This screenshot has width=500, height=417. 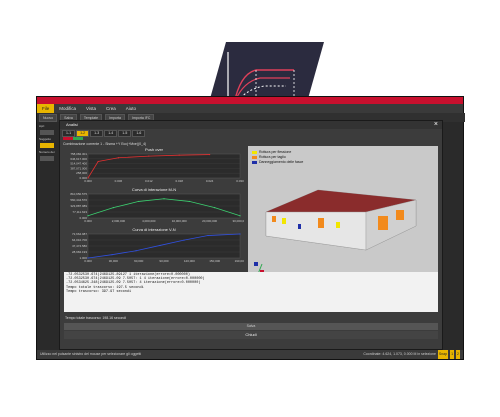 I want to click on toolbar-new-button: Nuovo, so click(x=48, y=117).